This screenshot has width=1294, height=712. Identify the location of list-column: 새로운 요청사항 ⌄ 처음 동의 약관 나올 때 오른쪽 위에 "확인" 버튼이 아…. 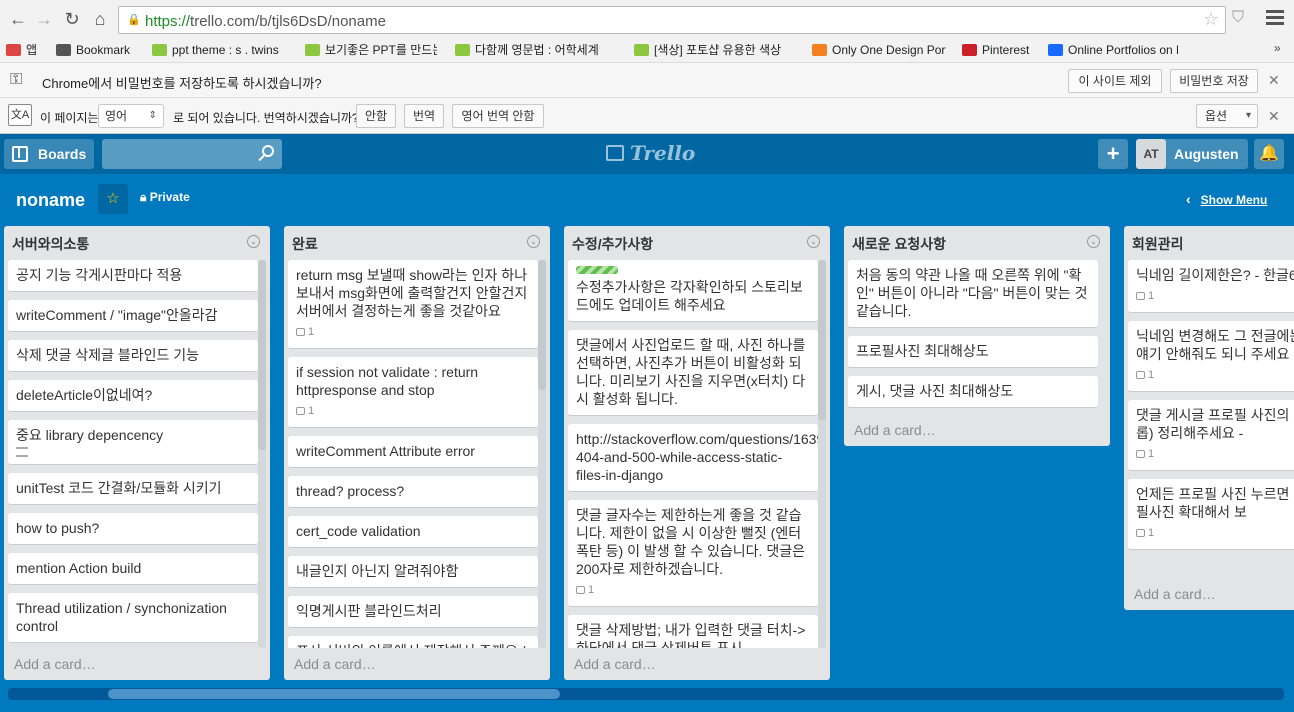
(977, 336).